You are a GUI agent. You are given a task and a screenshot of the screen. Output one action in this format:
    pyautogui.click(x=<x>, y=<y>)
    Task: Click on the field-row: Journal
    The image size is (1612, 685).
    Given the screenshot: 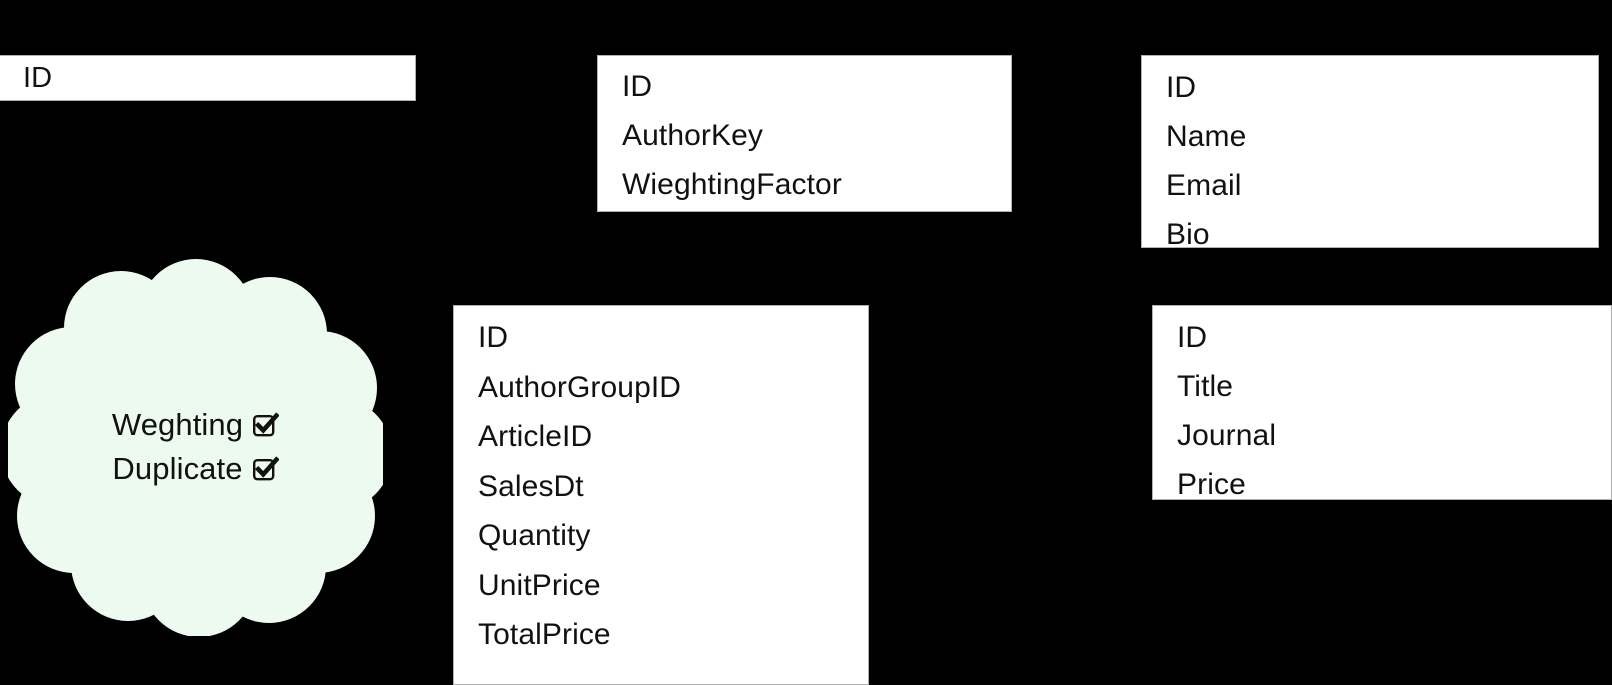 What is the action you would take?
    pyautogui.click(x=1382, y=435)
    